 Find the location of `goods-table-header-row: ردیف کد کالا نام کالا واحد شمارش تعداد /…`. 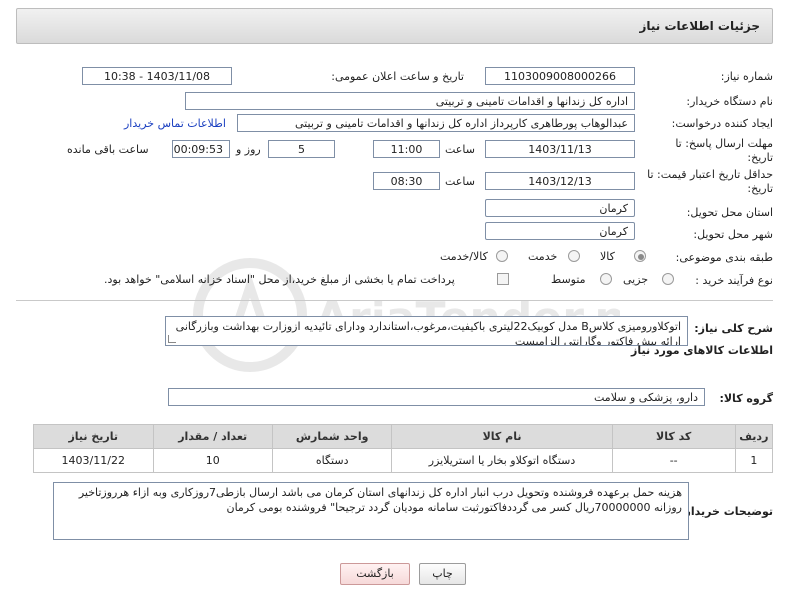

goods-table-header-row: ردیف کد کالا نام کالا واحد شمارش تعداد /… is located at coordinates (403, 436).